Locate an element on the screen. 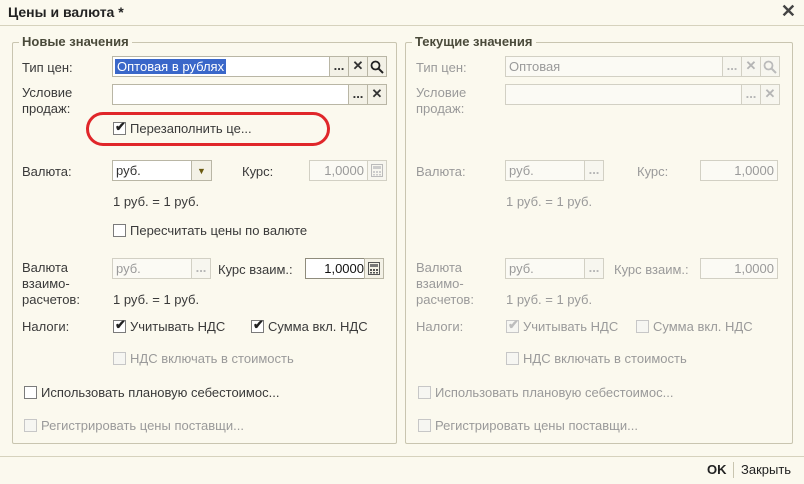  sale-condition-clear-button: ✕ is located at coordinates (377, 94).